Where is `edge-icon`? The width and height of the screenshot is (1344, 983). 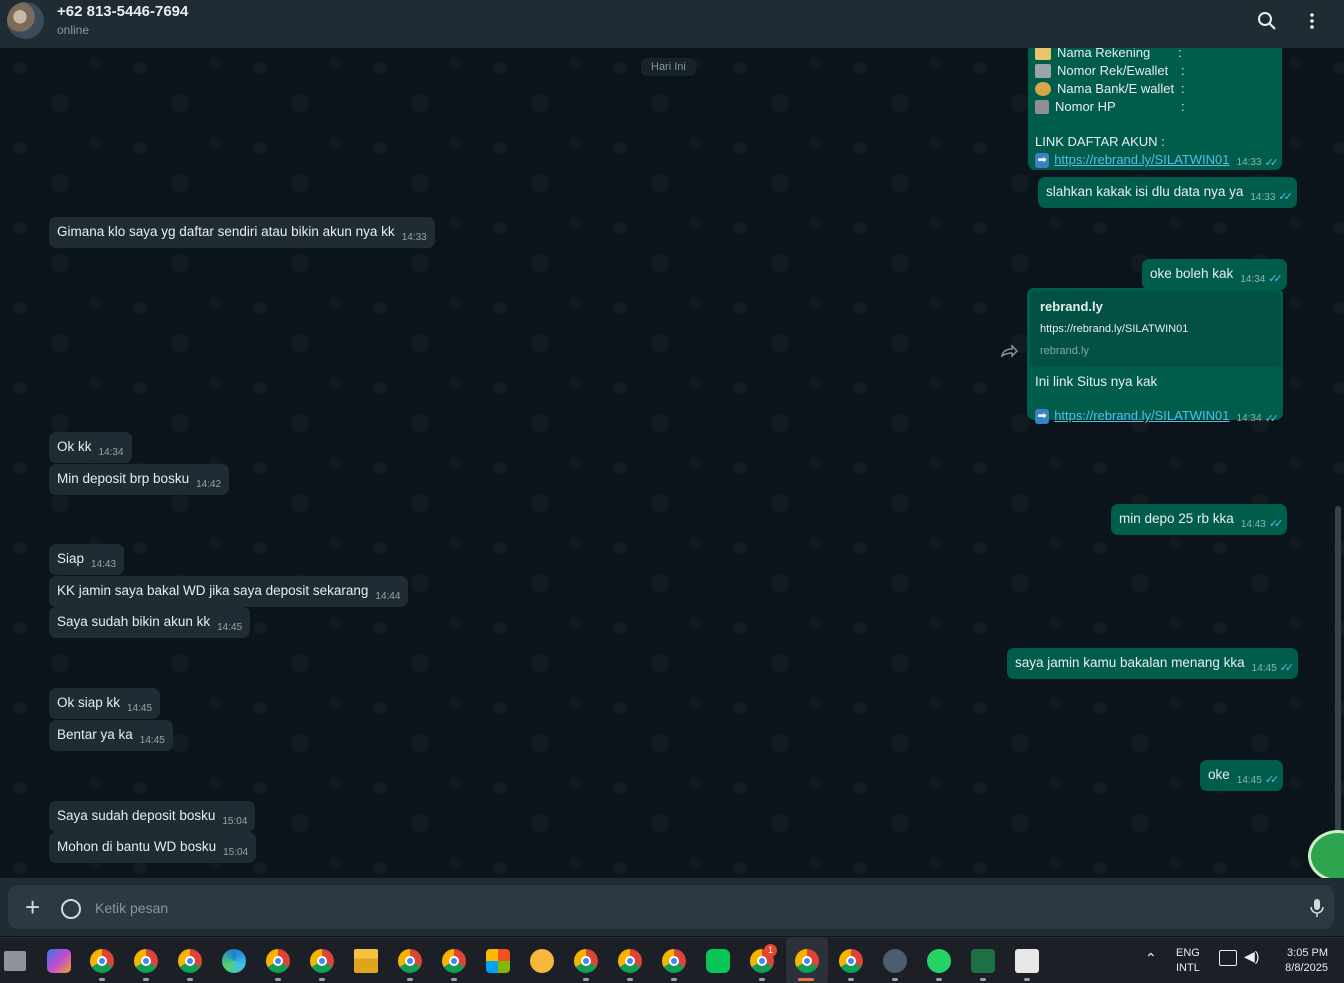
edge-icon is located at coordinates (234, 961).